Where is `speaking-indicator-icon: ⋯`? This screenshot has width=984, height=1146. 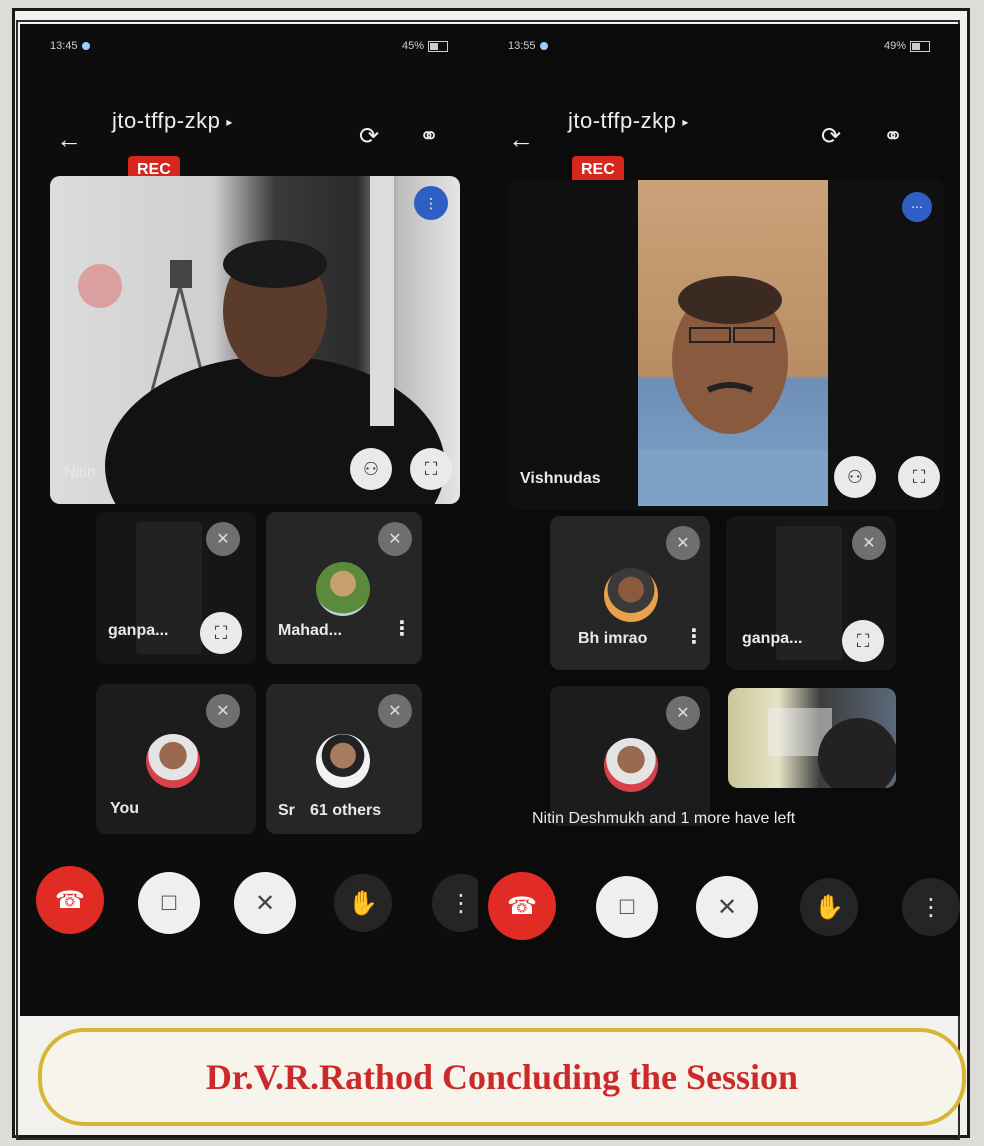 speaking-indicator-icon: ⋯ is located at coordinates (917, 207).